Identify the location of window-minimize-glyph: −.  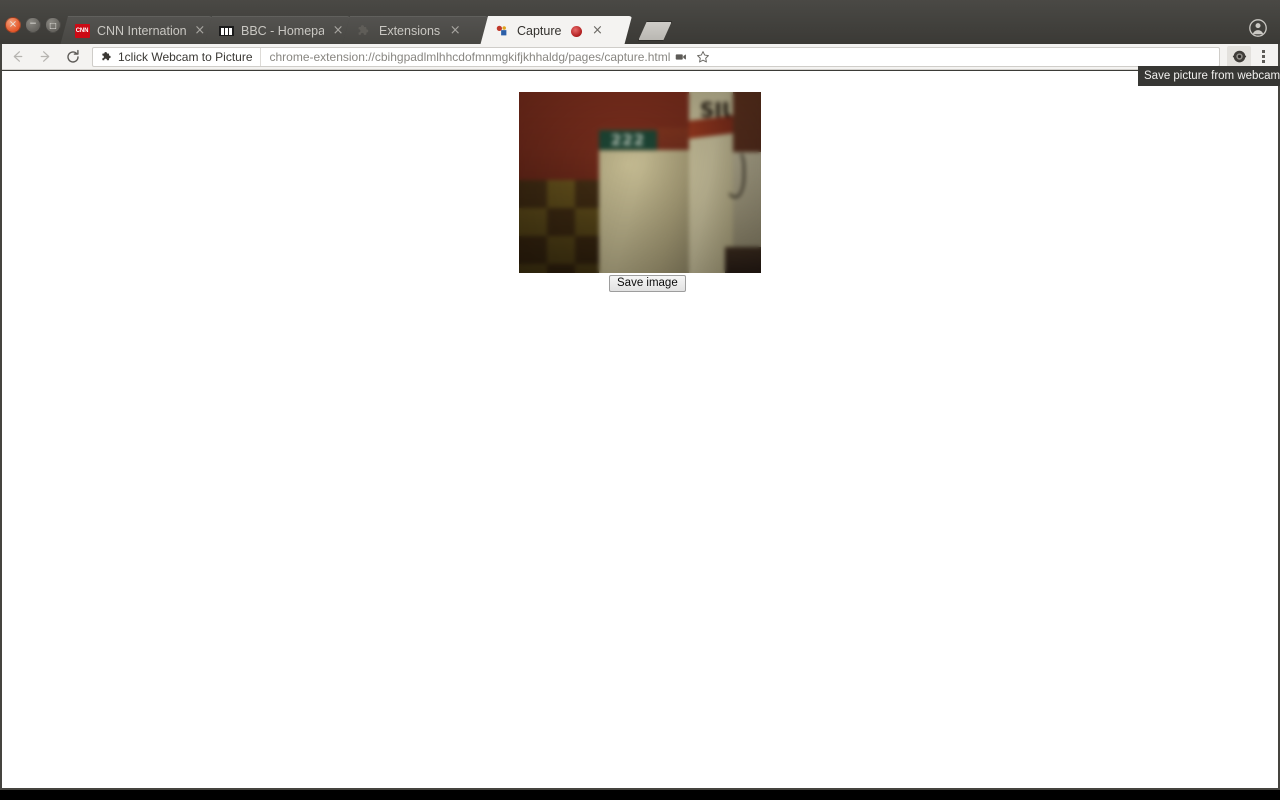
(33, 24).